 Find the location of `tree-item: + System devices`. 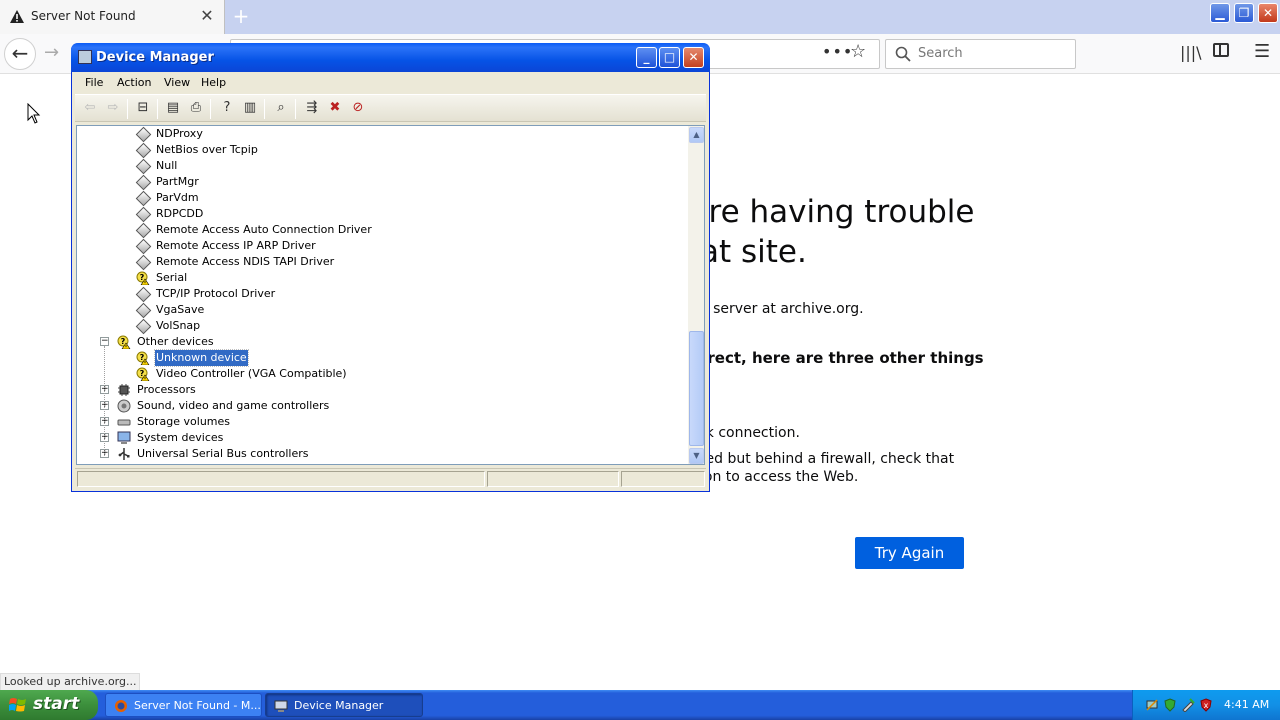

tree-item: + System devices is located at coordinates (358, 438).